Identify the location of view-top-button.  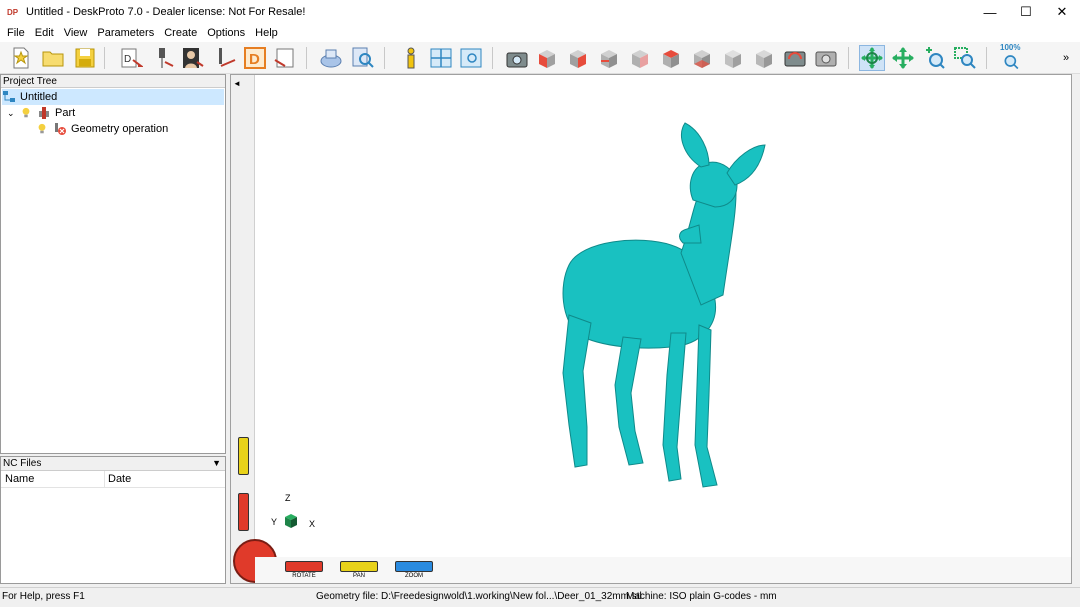
(671, 58).